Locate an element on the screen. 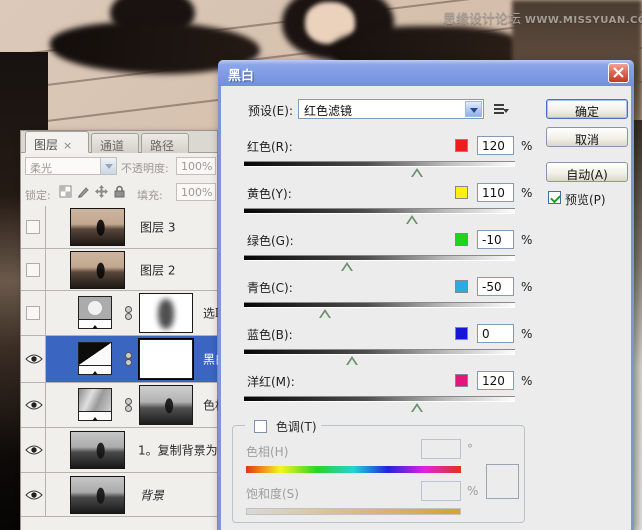  layer-row-body: 色相/饱 is located at coordinates (144, 405).